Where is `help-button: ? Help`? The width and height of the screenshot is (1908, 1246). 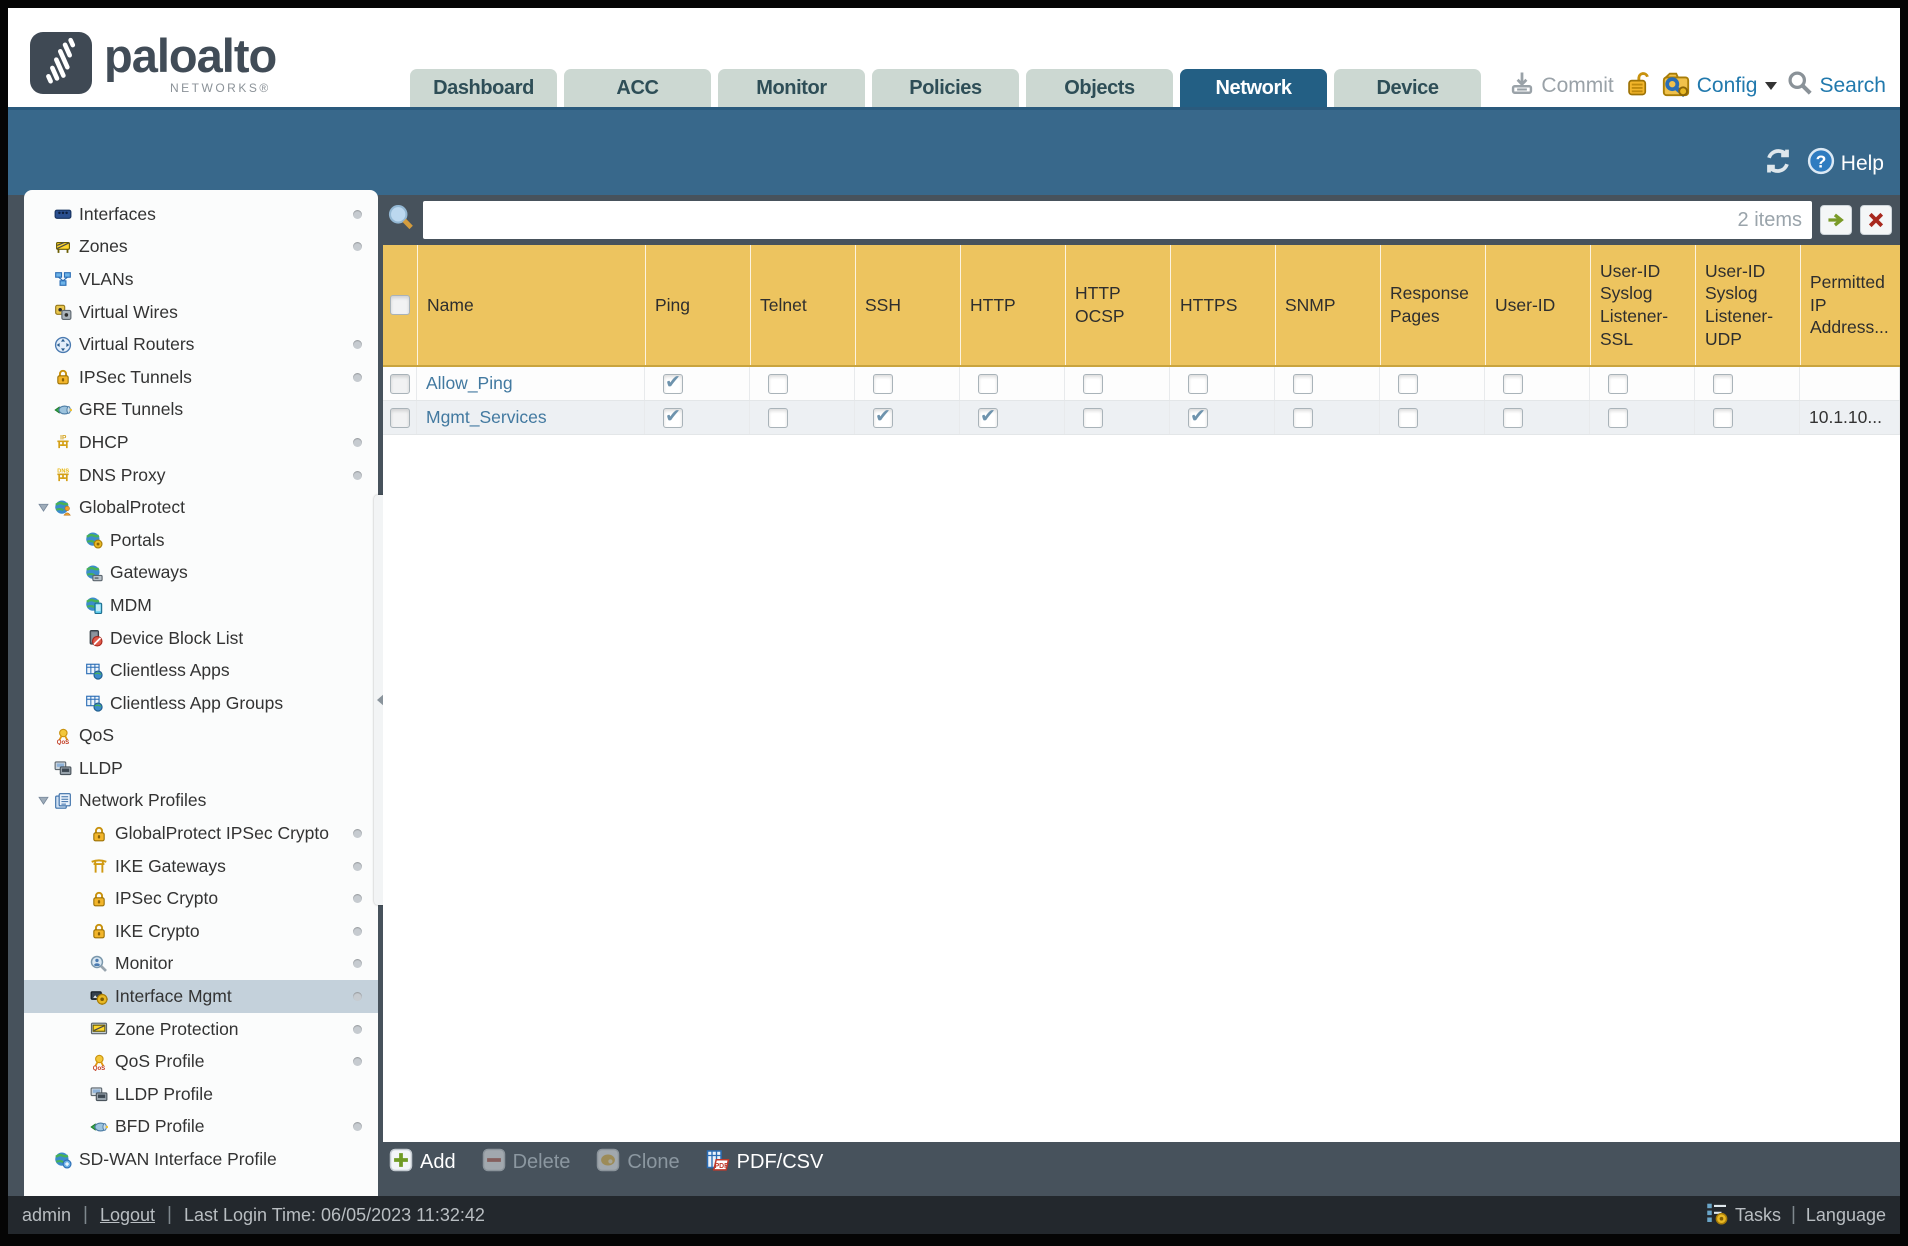
help-button: ? Help is located at coordinates (1845, 163).